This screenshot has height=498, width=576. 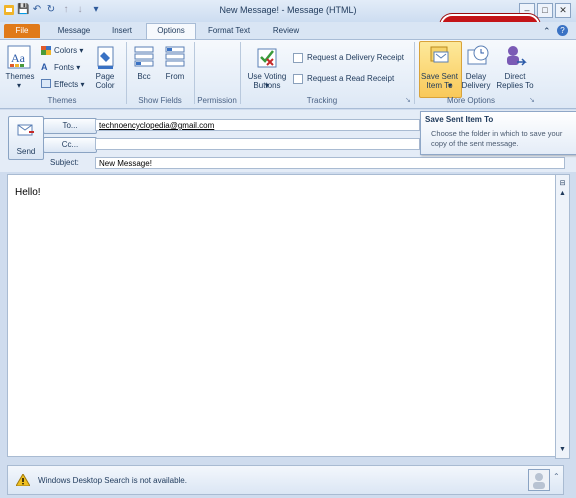 What do you see at coordinates (175, 76) in the screenshot?
I see `from-label: From` at bounding box center [175, 76].